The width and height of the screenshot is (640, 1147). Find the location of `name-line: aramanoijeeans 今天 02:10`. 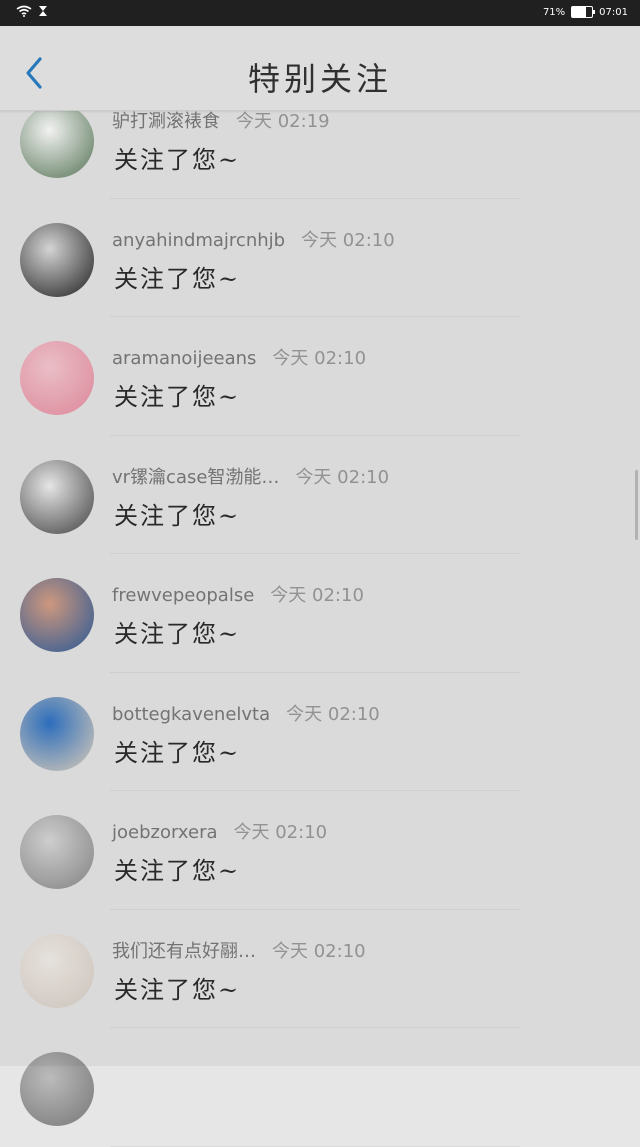

name-line: aramanoijeeans 今天 02:10 is located at coordinates (239, 357).